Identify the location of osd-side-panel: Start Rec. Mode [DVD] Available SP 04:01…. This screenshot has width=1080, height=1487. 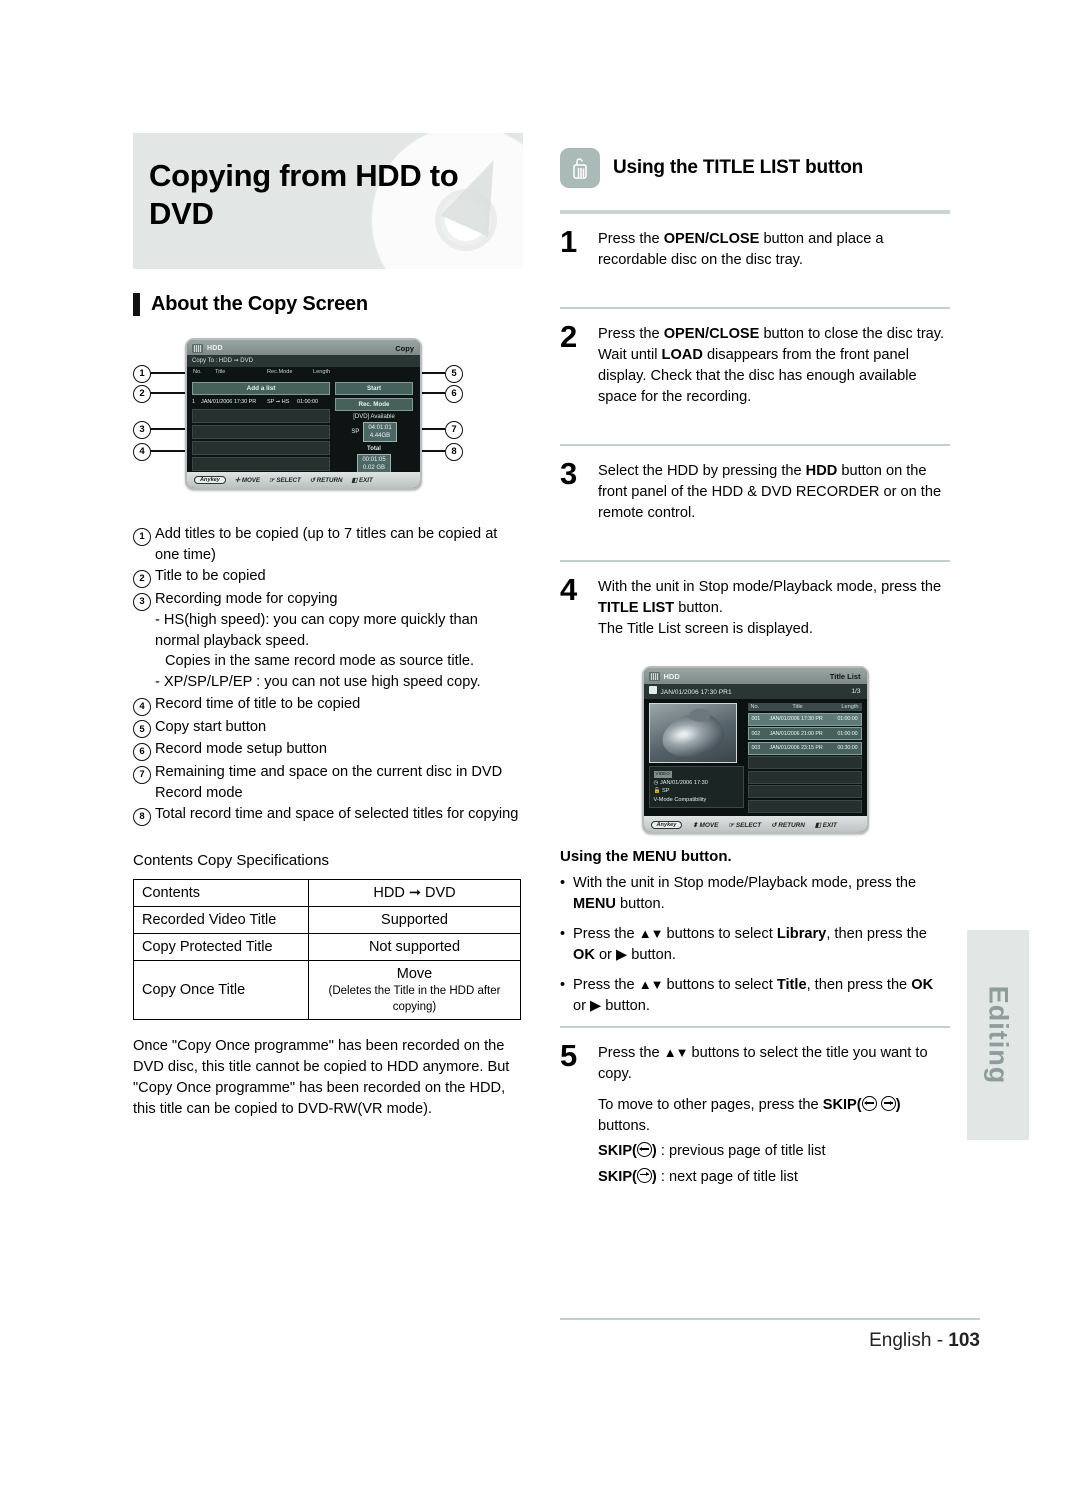
(374, 428).